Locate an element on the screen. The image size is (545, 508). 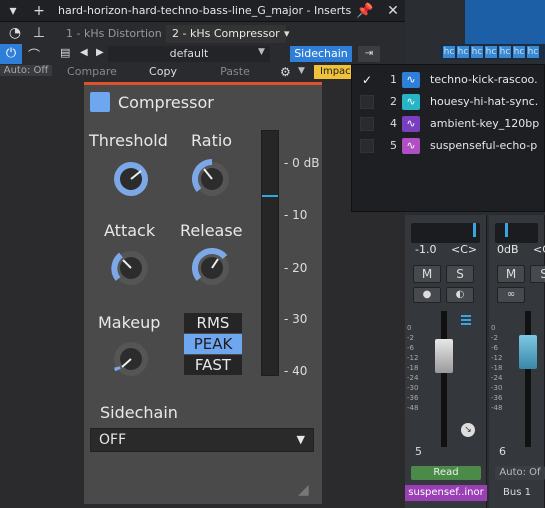
check-icon: ✓ is located at coordinates (367, 80).